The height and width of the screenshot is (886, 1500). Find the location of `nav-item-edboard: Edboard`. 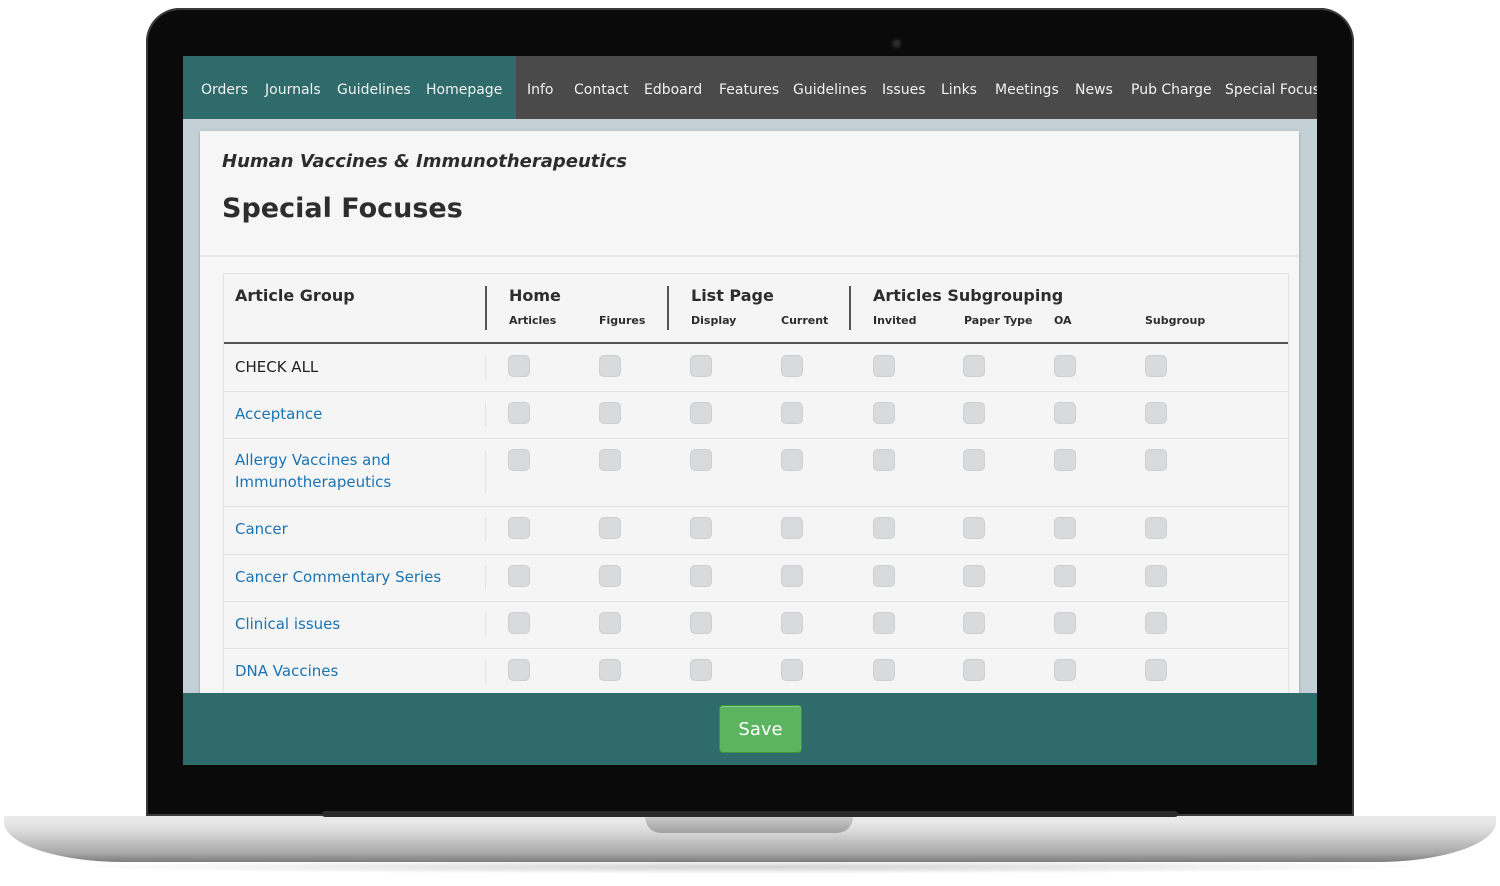

nav-item-edboard: Edboard is located at coordinates (673, 87).